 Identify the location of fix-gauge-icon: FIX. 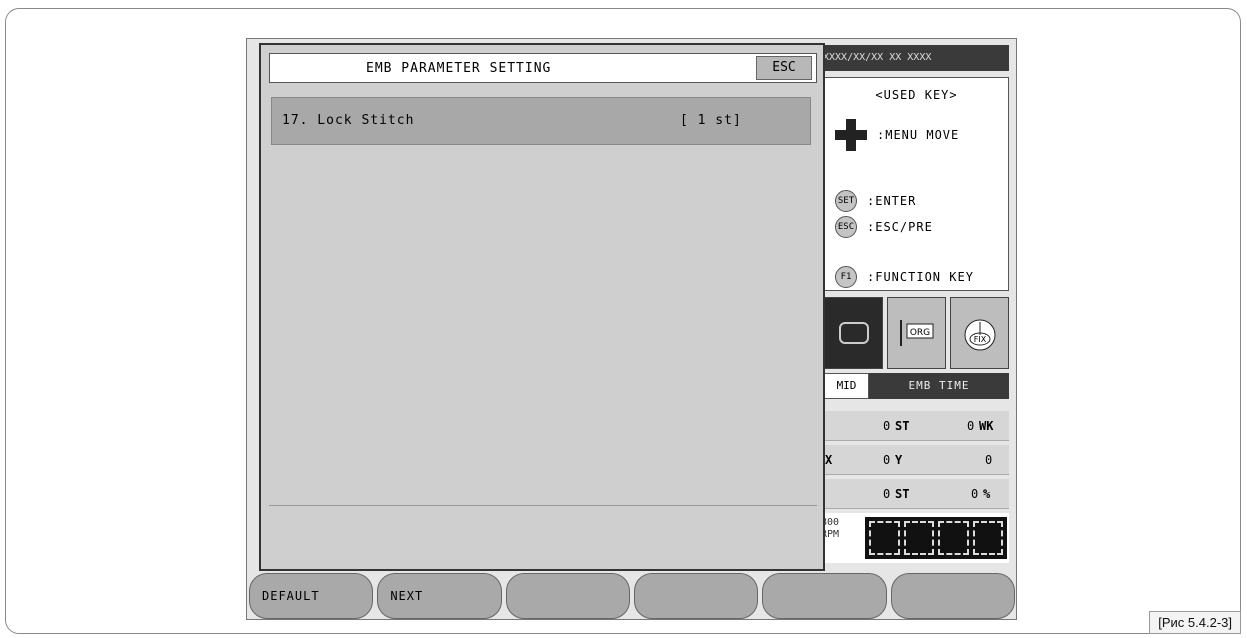
(979, 333).